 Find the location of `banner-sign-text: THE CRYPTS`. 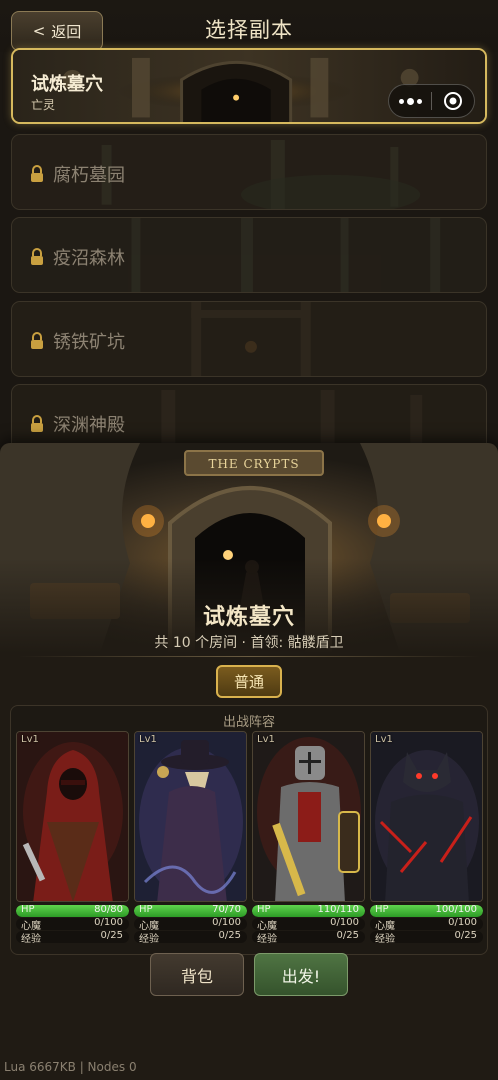

banner-sign-text: THE CRYPTS is located at coordinates (254, 464).